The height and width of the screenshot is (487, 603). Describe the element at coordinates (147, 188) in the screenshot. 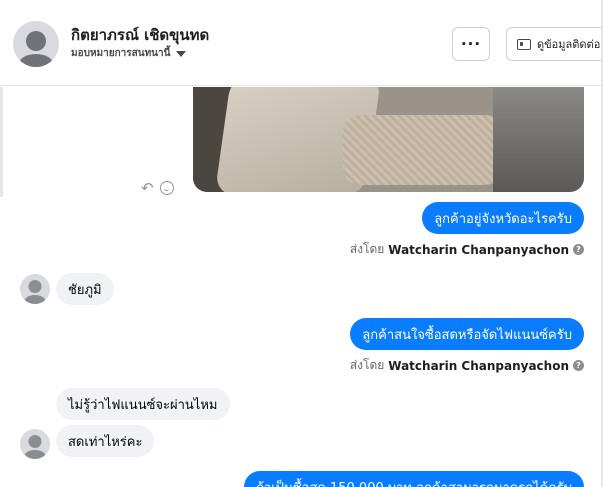

I see `reply-icon: ↶` at that location.